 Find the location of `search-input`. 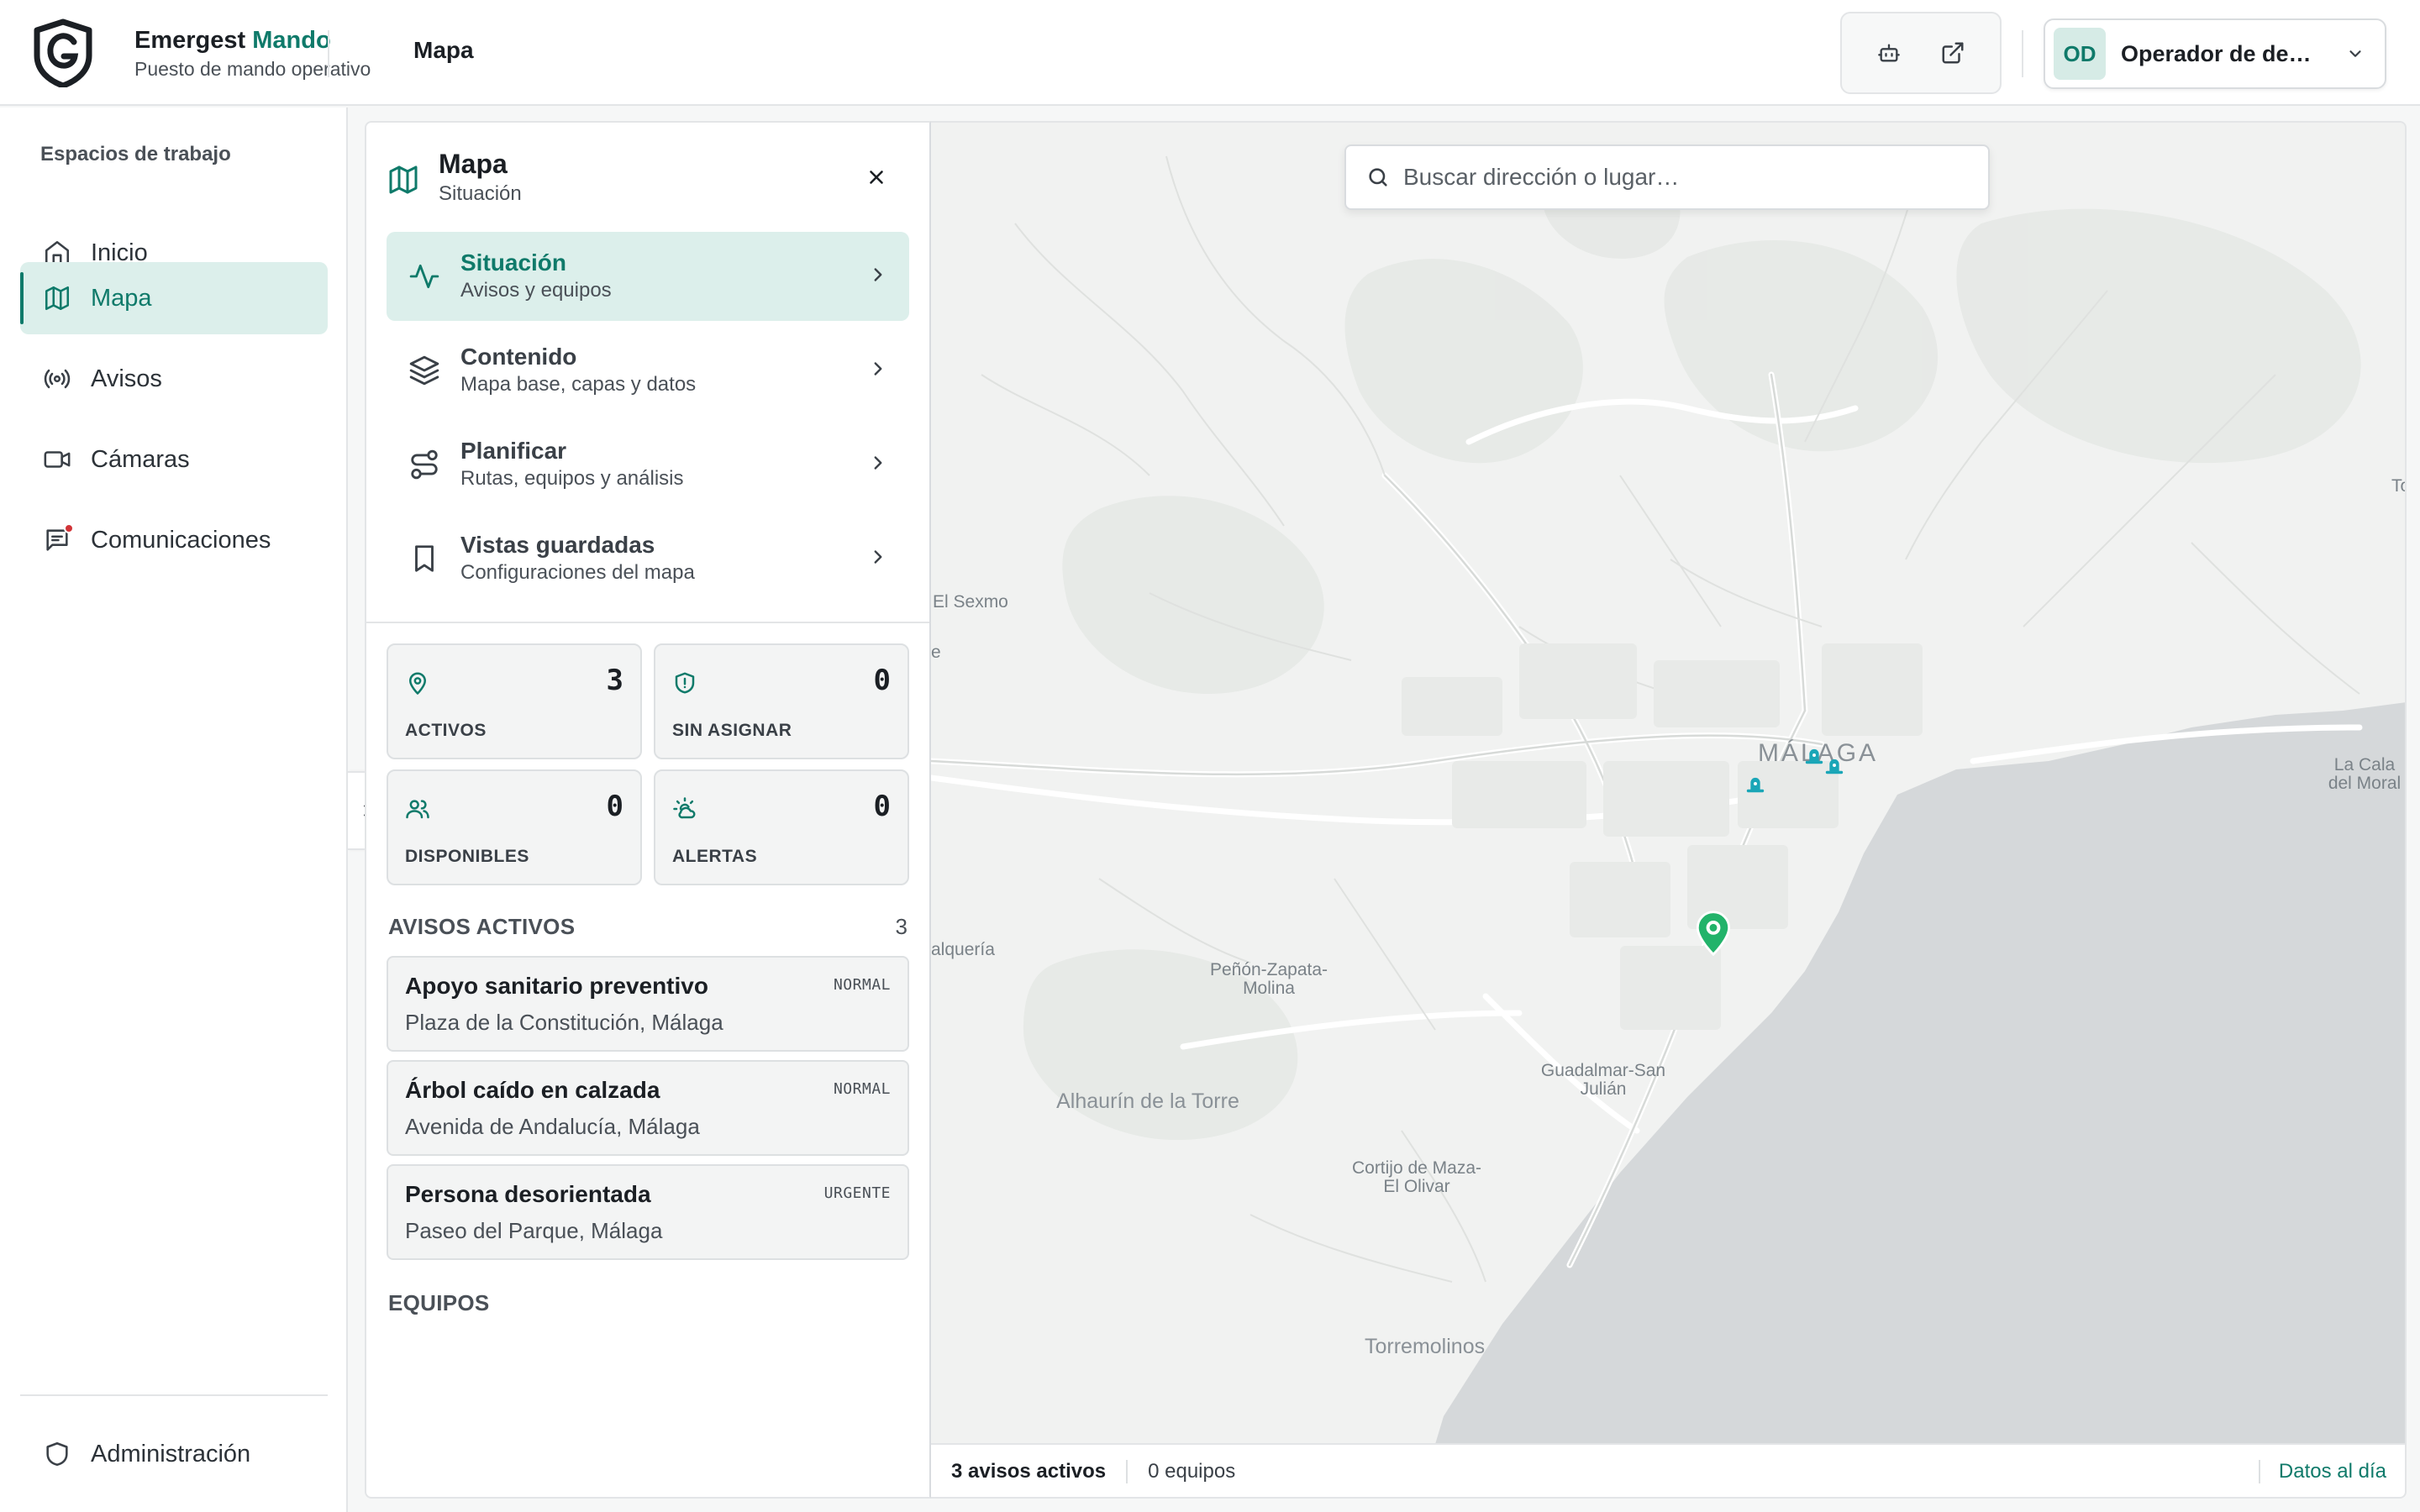

search-input is located at coordinates (1689, 177).